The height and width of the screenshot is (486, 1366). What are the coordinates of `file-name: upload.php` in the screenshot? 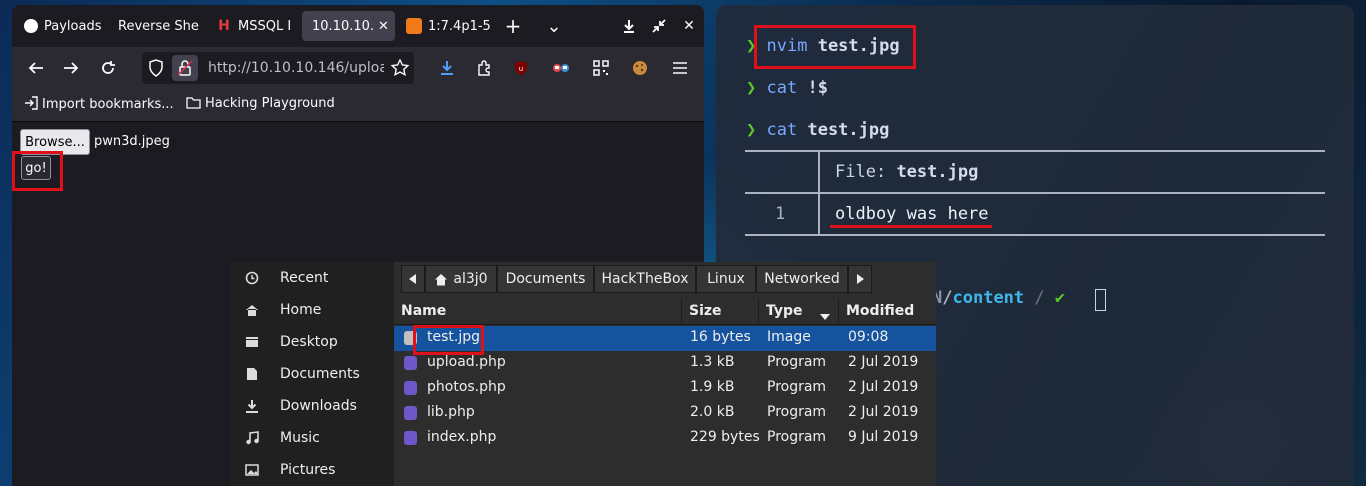 It's located at (466, 362).